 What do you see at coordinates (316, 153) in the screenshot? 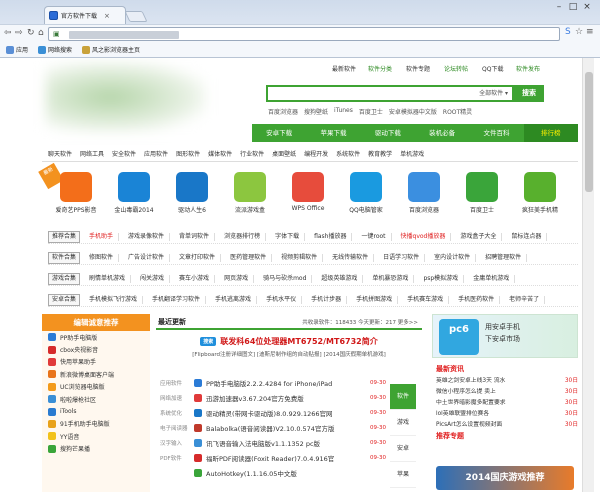
I see `sub-nav-item: 编程开发` at bounding box center [316, 153].